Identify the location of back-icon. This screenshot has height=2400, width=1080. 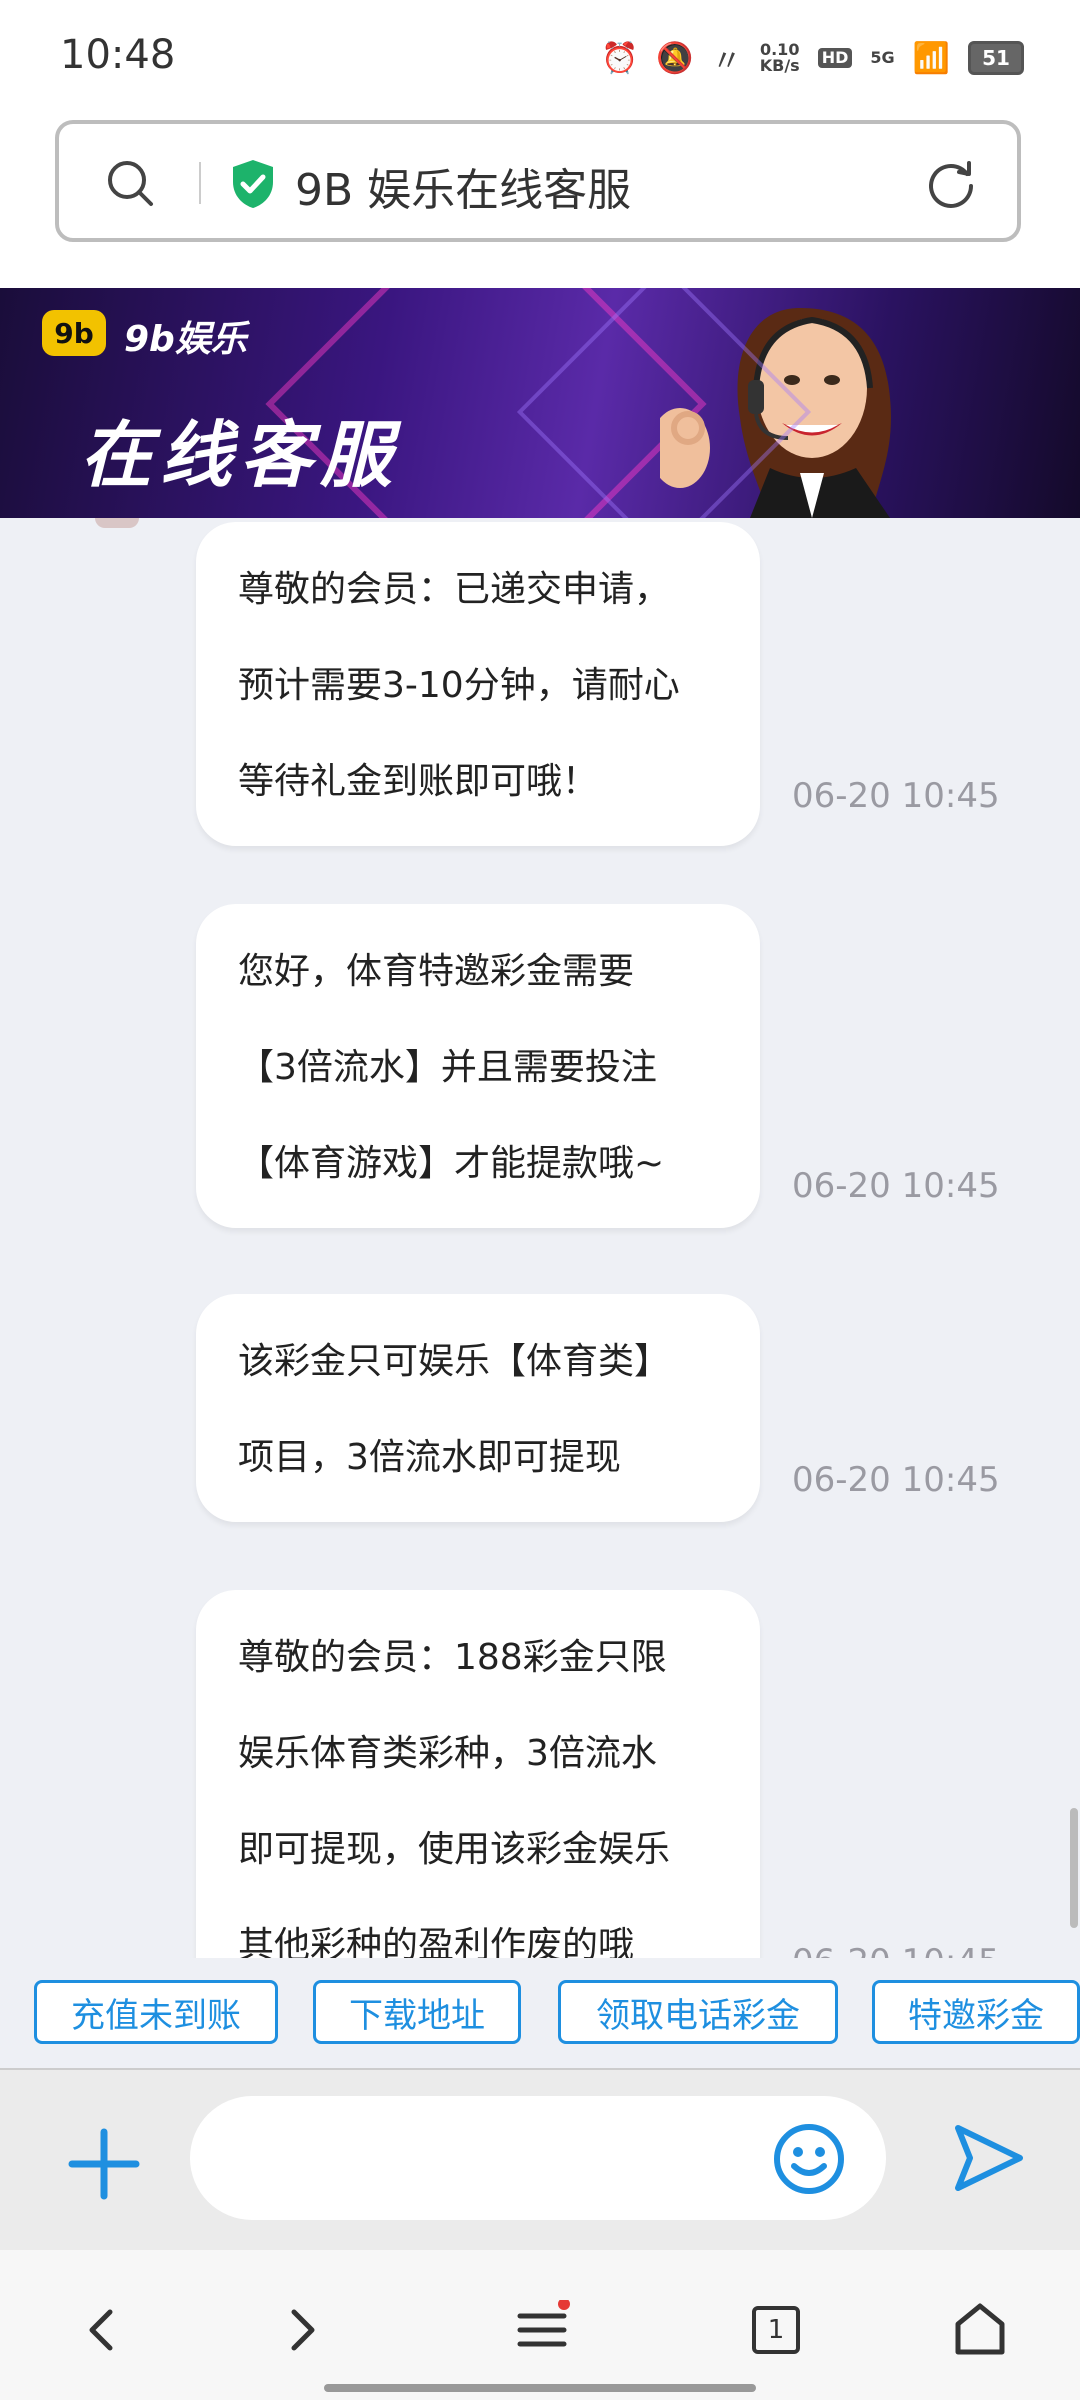
(102, 2330).